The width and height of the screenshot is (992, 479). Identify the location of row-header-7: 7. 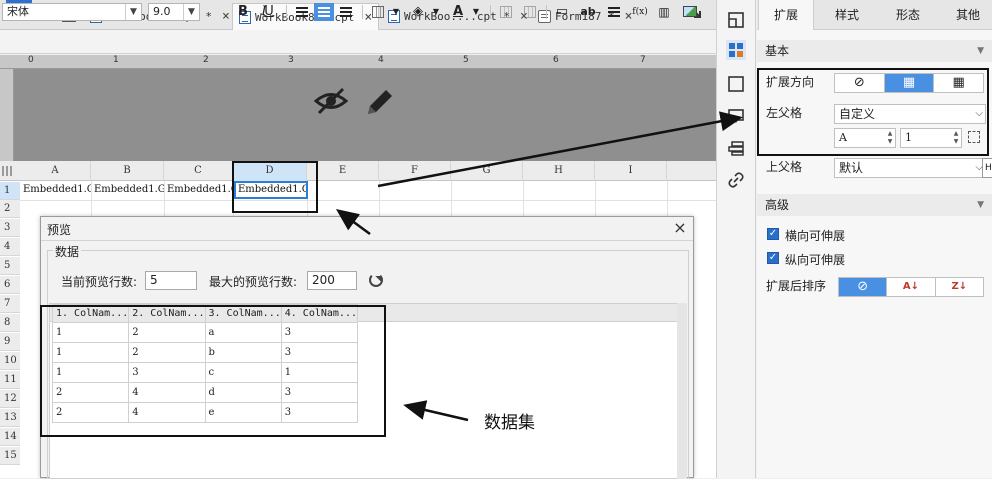
(10, 304).